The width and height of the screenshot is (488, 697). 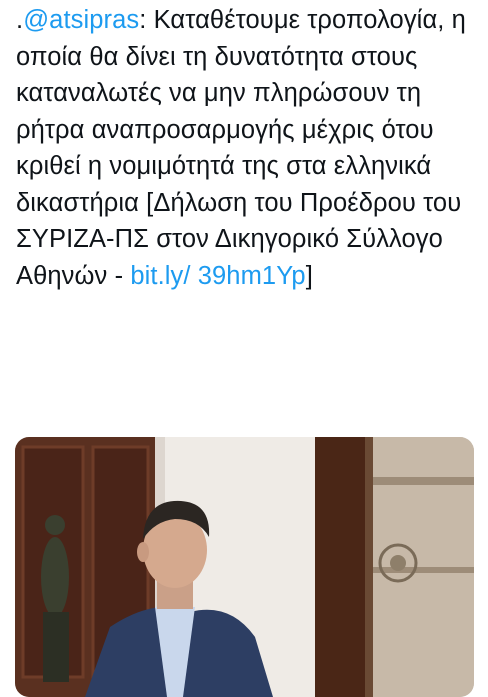 I want to click on tweet-suffix: ], so click(x=309, y=275).